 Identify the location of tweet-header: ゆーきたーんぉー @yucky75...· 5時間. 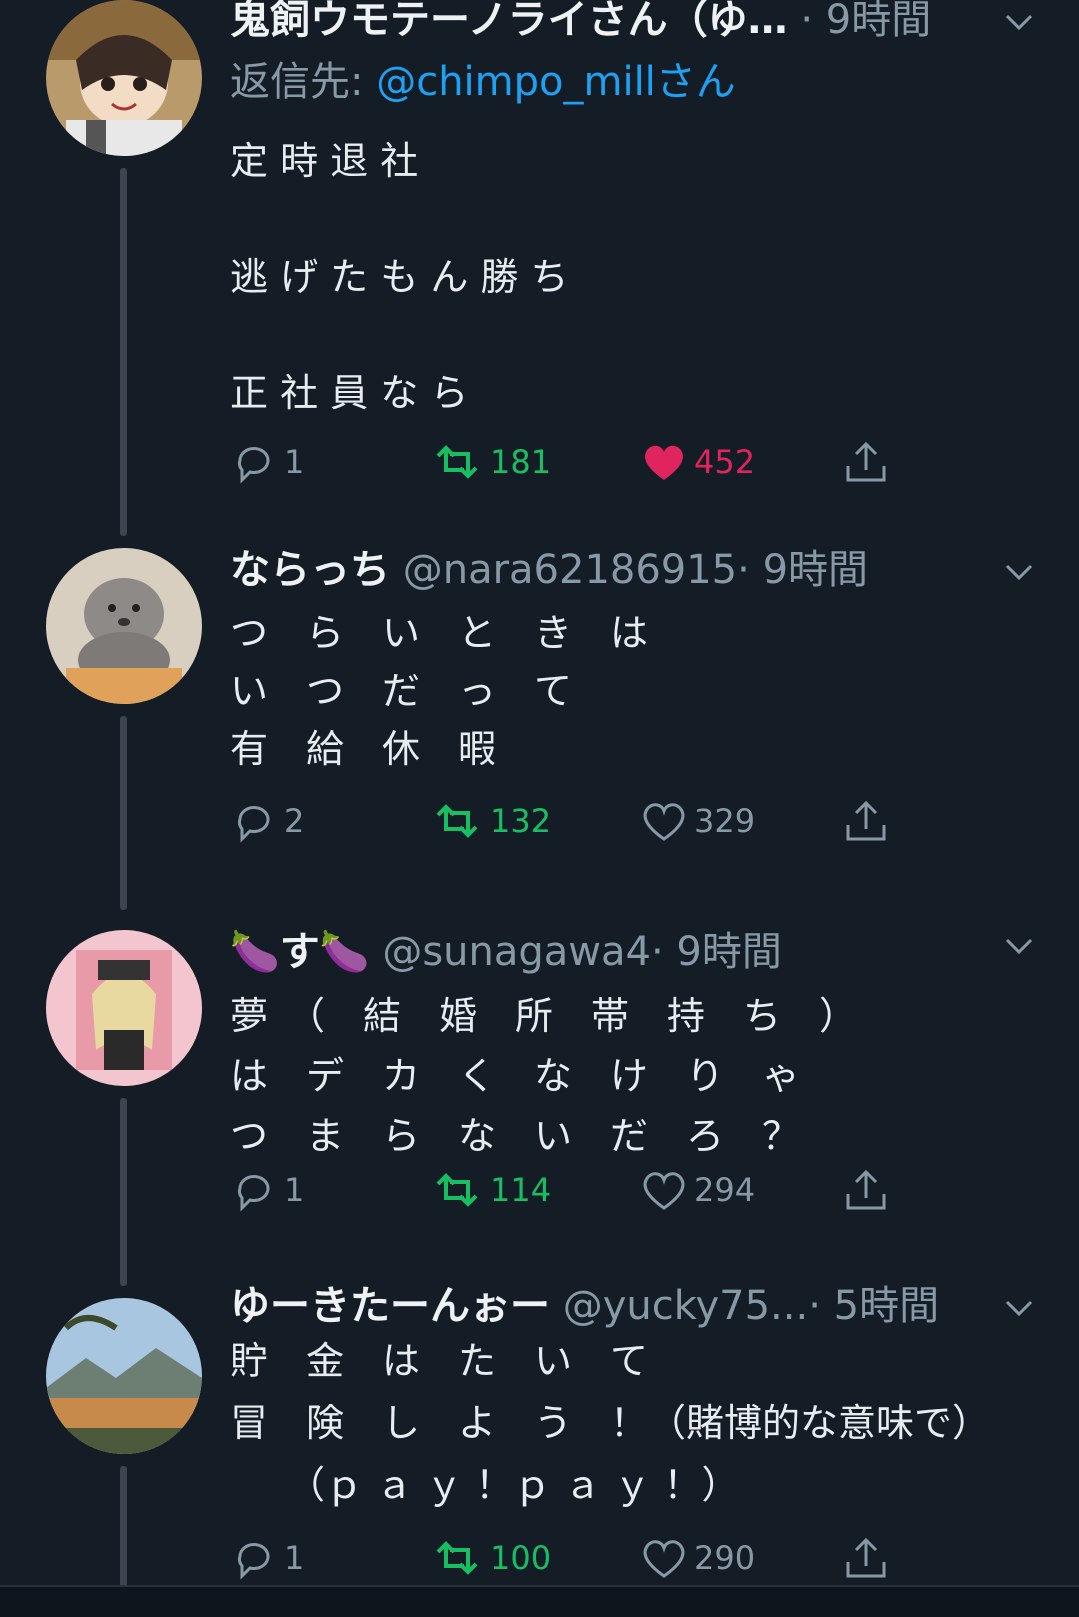
(619, 1306).